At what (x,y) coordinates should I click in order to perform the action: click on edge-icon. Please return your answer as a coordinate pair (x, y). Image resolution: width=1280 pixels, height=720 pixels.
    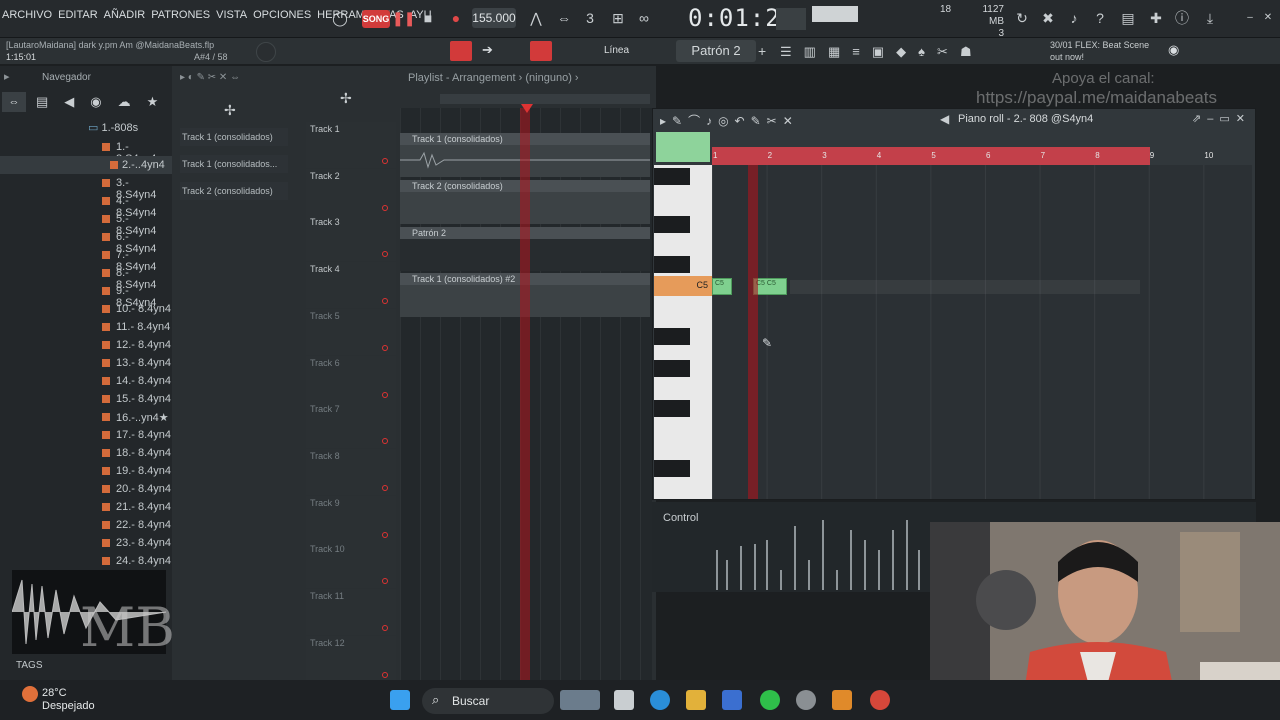
    Looking at the image, I should click on (660, 700).